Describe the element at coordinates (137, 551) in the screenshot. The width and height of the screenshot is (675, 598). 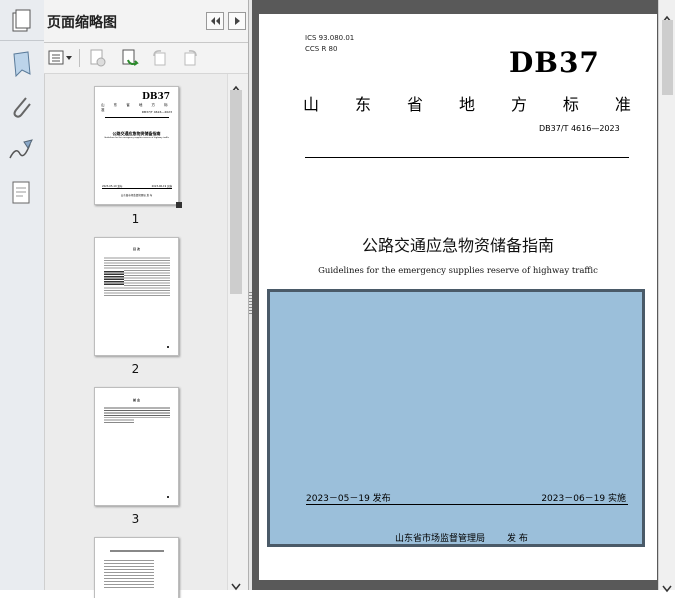
I see `thumb-heading-line` at that location.